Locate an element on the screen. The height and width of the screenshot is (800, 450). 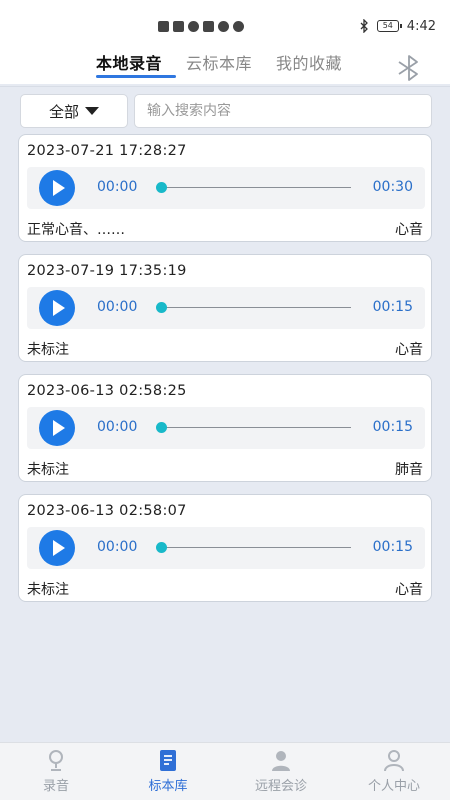
stethoscope-icon is located at coordinates (56, 760).